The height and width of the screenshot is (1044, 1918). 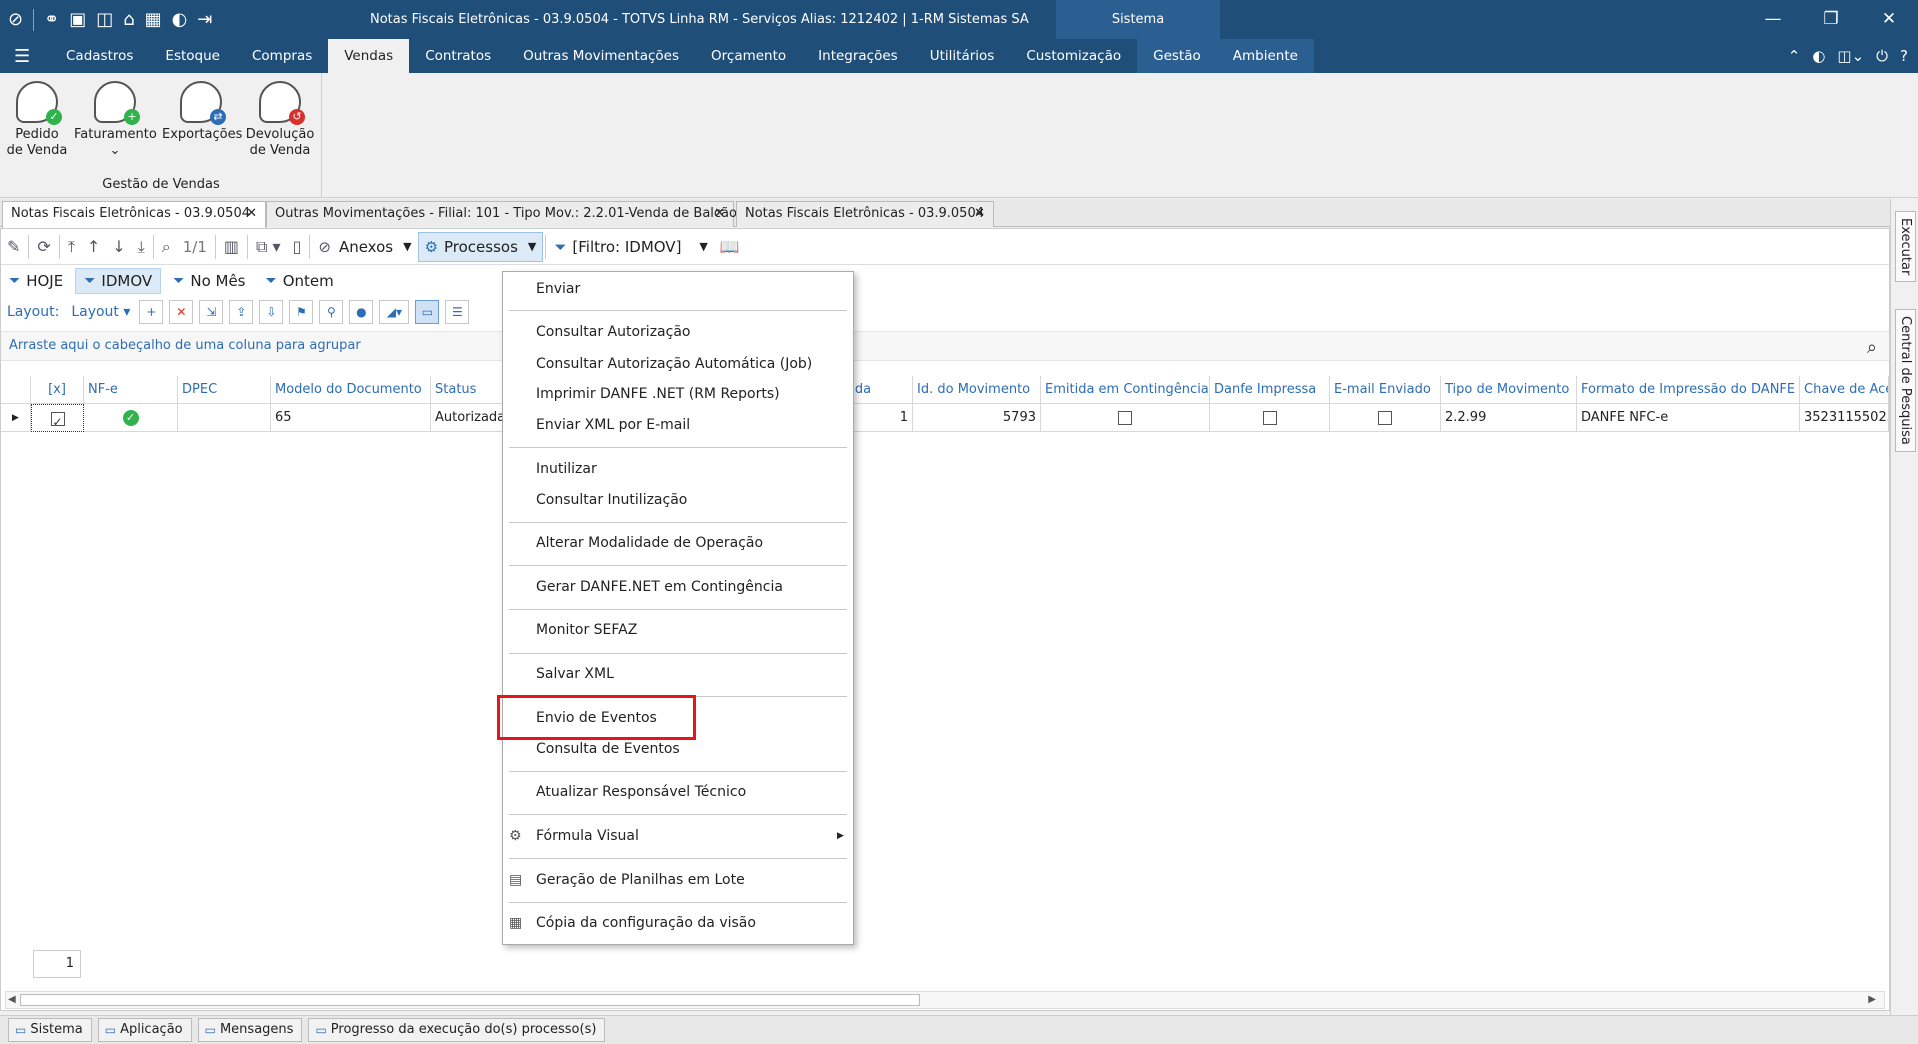 What do you see at coordinates (631, 247) in the screenshot?
I see `filter-dropdown: ⏷ [Filtro: IDMOV] ▼` at bounding box center [631, 247].